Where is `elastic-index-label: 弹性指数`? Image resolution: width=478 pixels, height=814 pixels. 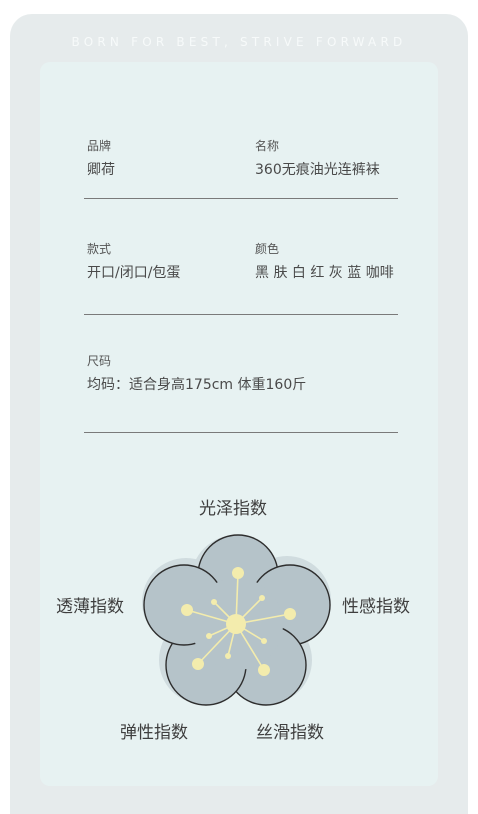
elastic-index-label: 弹性指数 is located at coordinates (154, 733).